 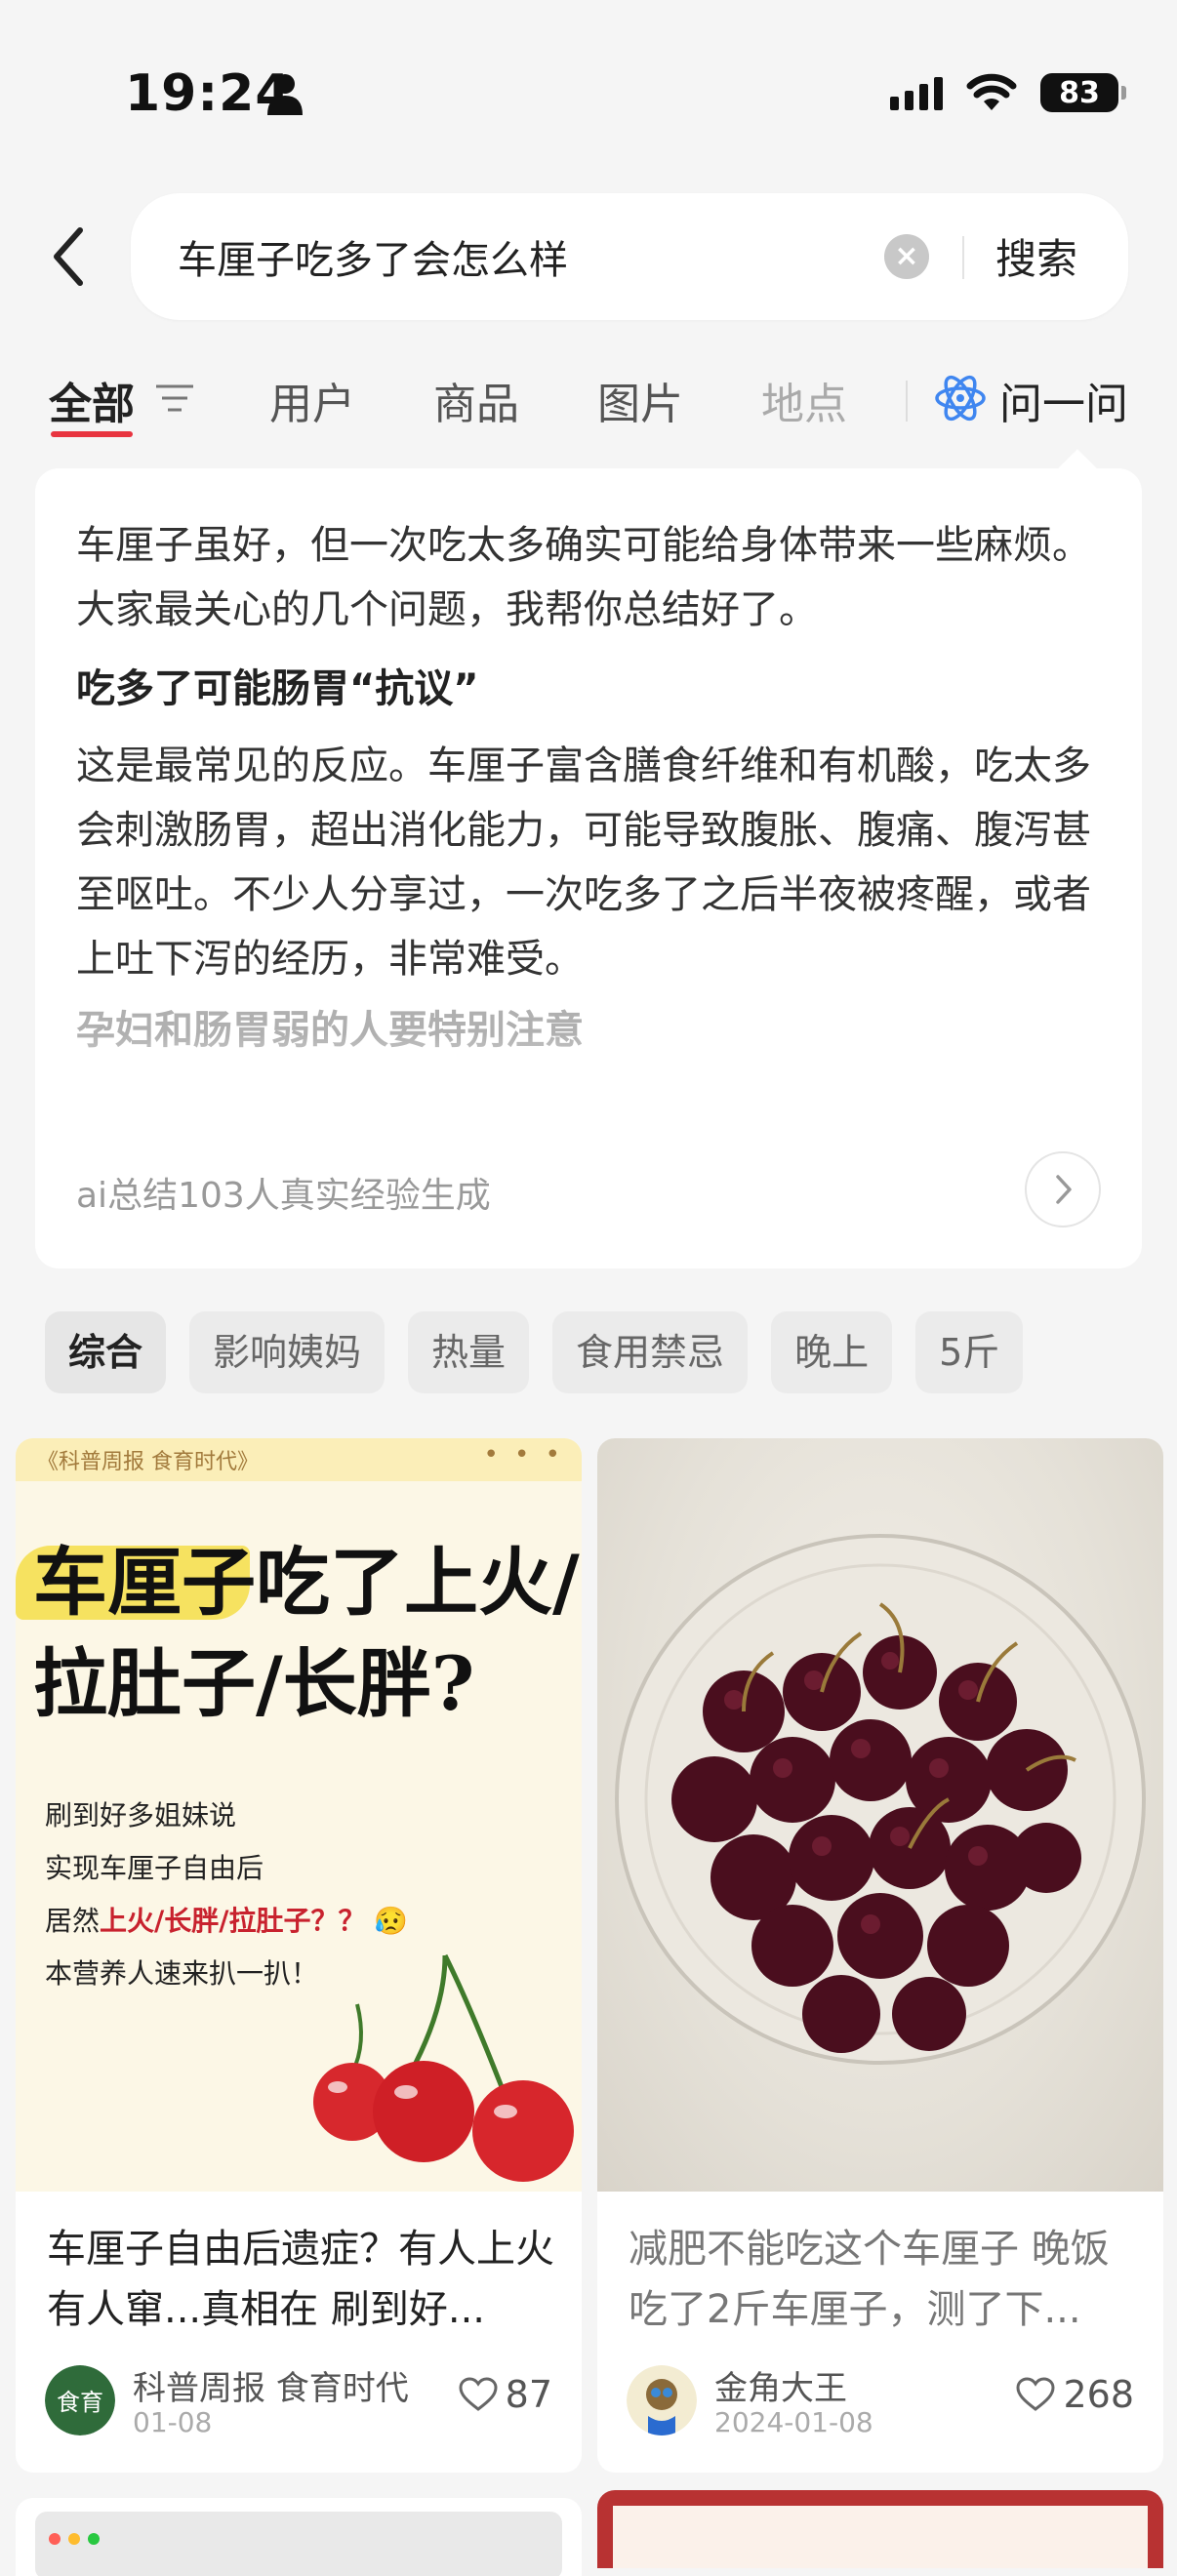 What do you see at coordinates (640, 400) in the screenshot?
I see `tab-images: 图片` at bounding box center [640, 400].